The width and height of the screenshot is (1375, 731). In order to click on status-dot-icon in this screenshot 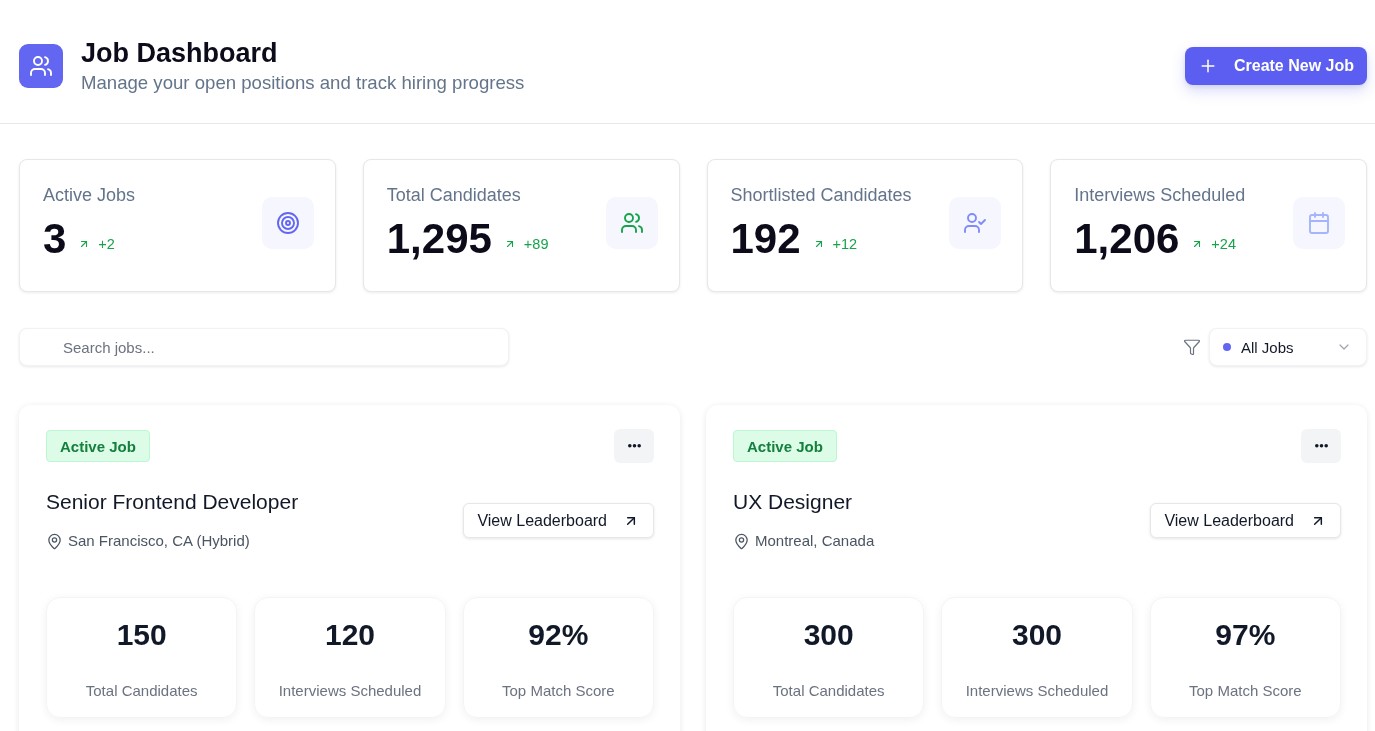, I will do `click(1227, 347)`.